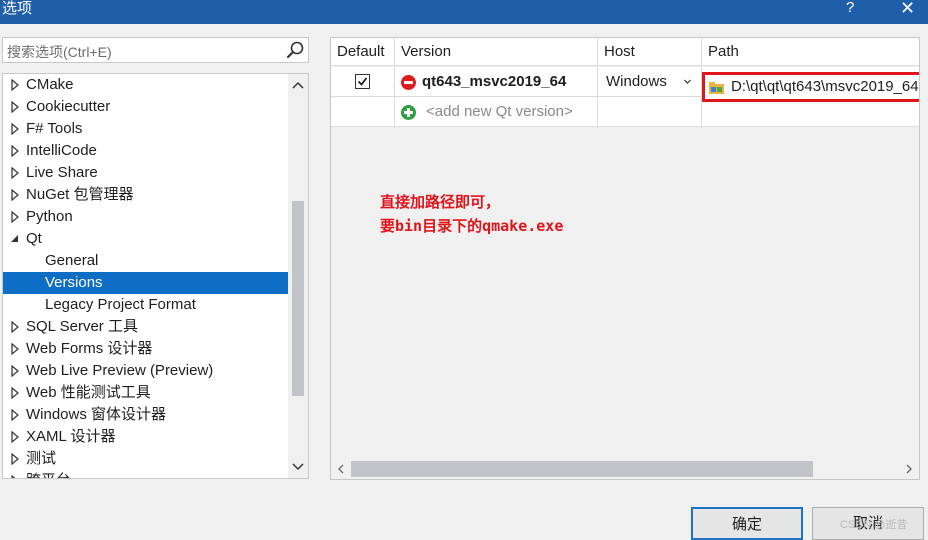 The height and width of the screenshot is (540, 928). Describe the element at coordinates (61, 150) in the screenshot. I see `tree-item-label: IntelliCode` at that location.